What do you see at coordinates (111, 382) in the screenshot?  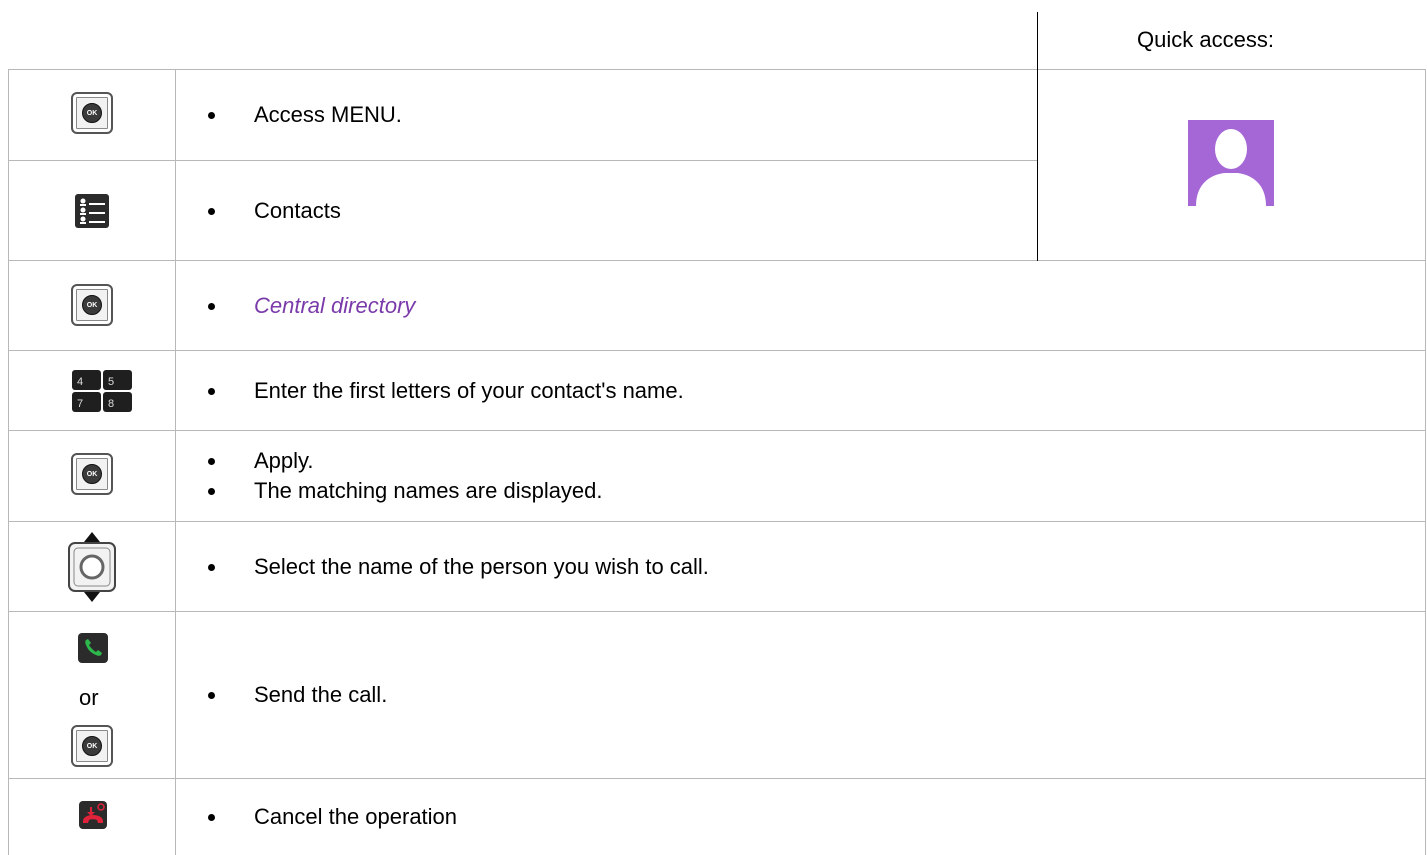 I see `svg-text: 5` at bounding box center [111, 382].